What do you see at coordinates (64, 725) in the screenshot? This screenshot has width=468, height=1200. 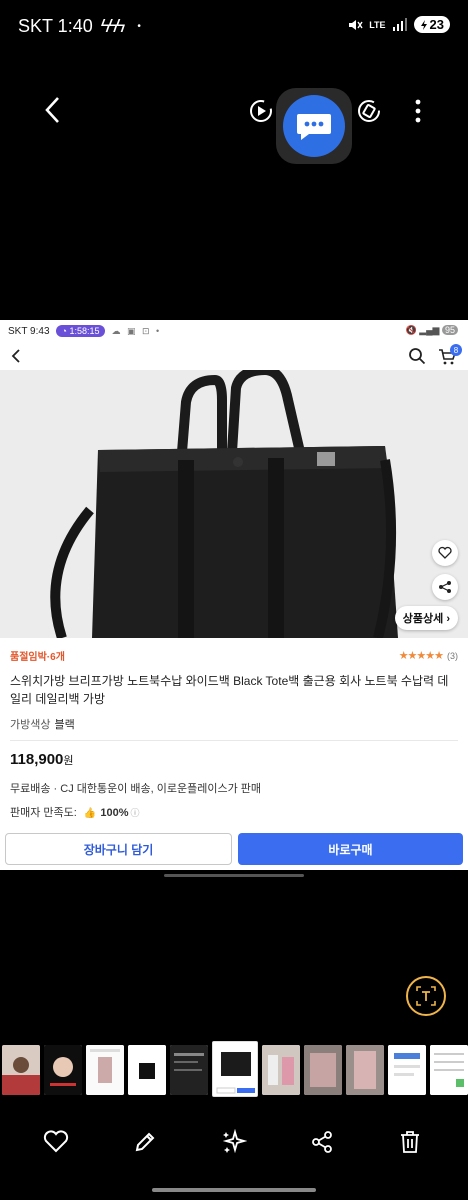 I see `option-value: 블랙` at bounding box center [64, 725].